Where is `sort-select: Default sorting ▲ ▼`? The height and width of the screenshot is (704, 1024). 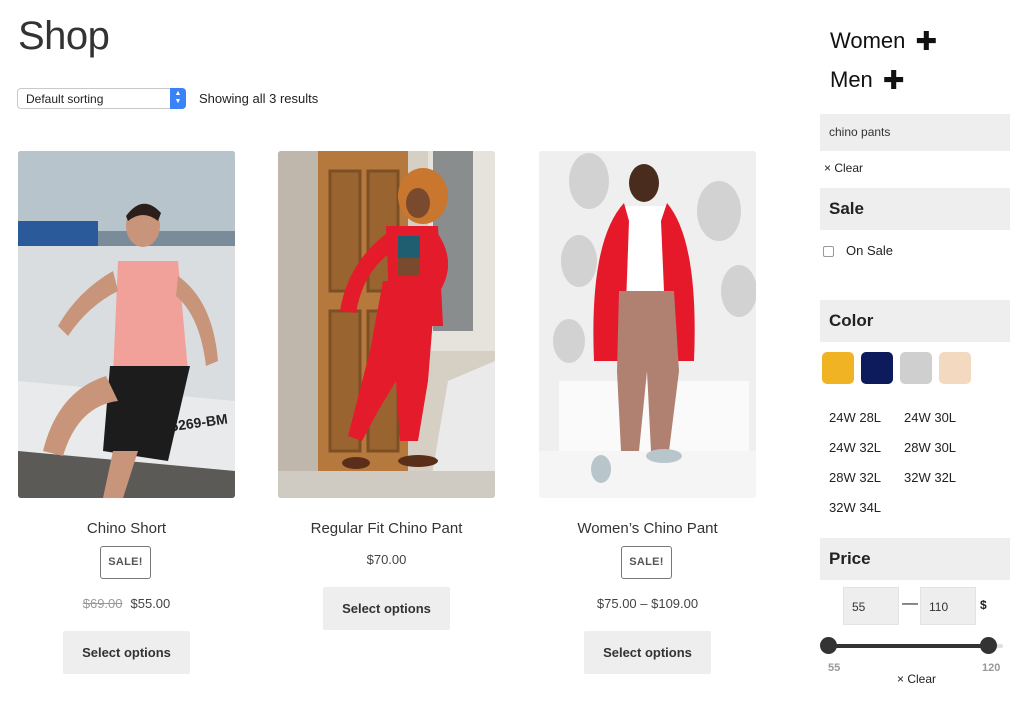 sort-select: Default sorting ▲ ▼ is located at coordinates (101, 98).